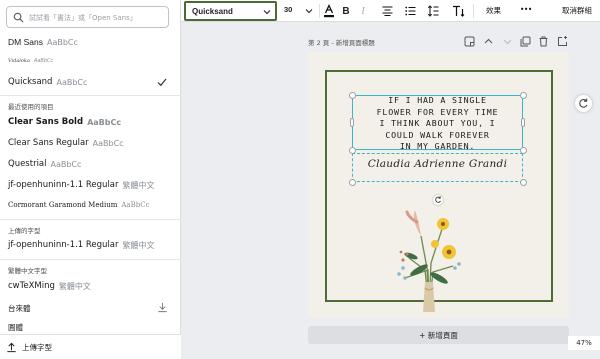 The image size is (600, 359). Describe the element at coordinates (493, 10) in the screenshot. I see `effects-button: 效果` at that location.